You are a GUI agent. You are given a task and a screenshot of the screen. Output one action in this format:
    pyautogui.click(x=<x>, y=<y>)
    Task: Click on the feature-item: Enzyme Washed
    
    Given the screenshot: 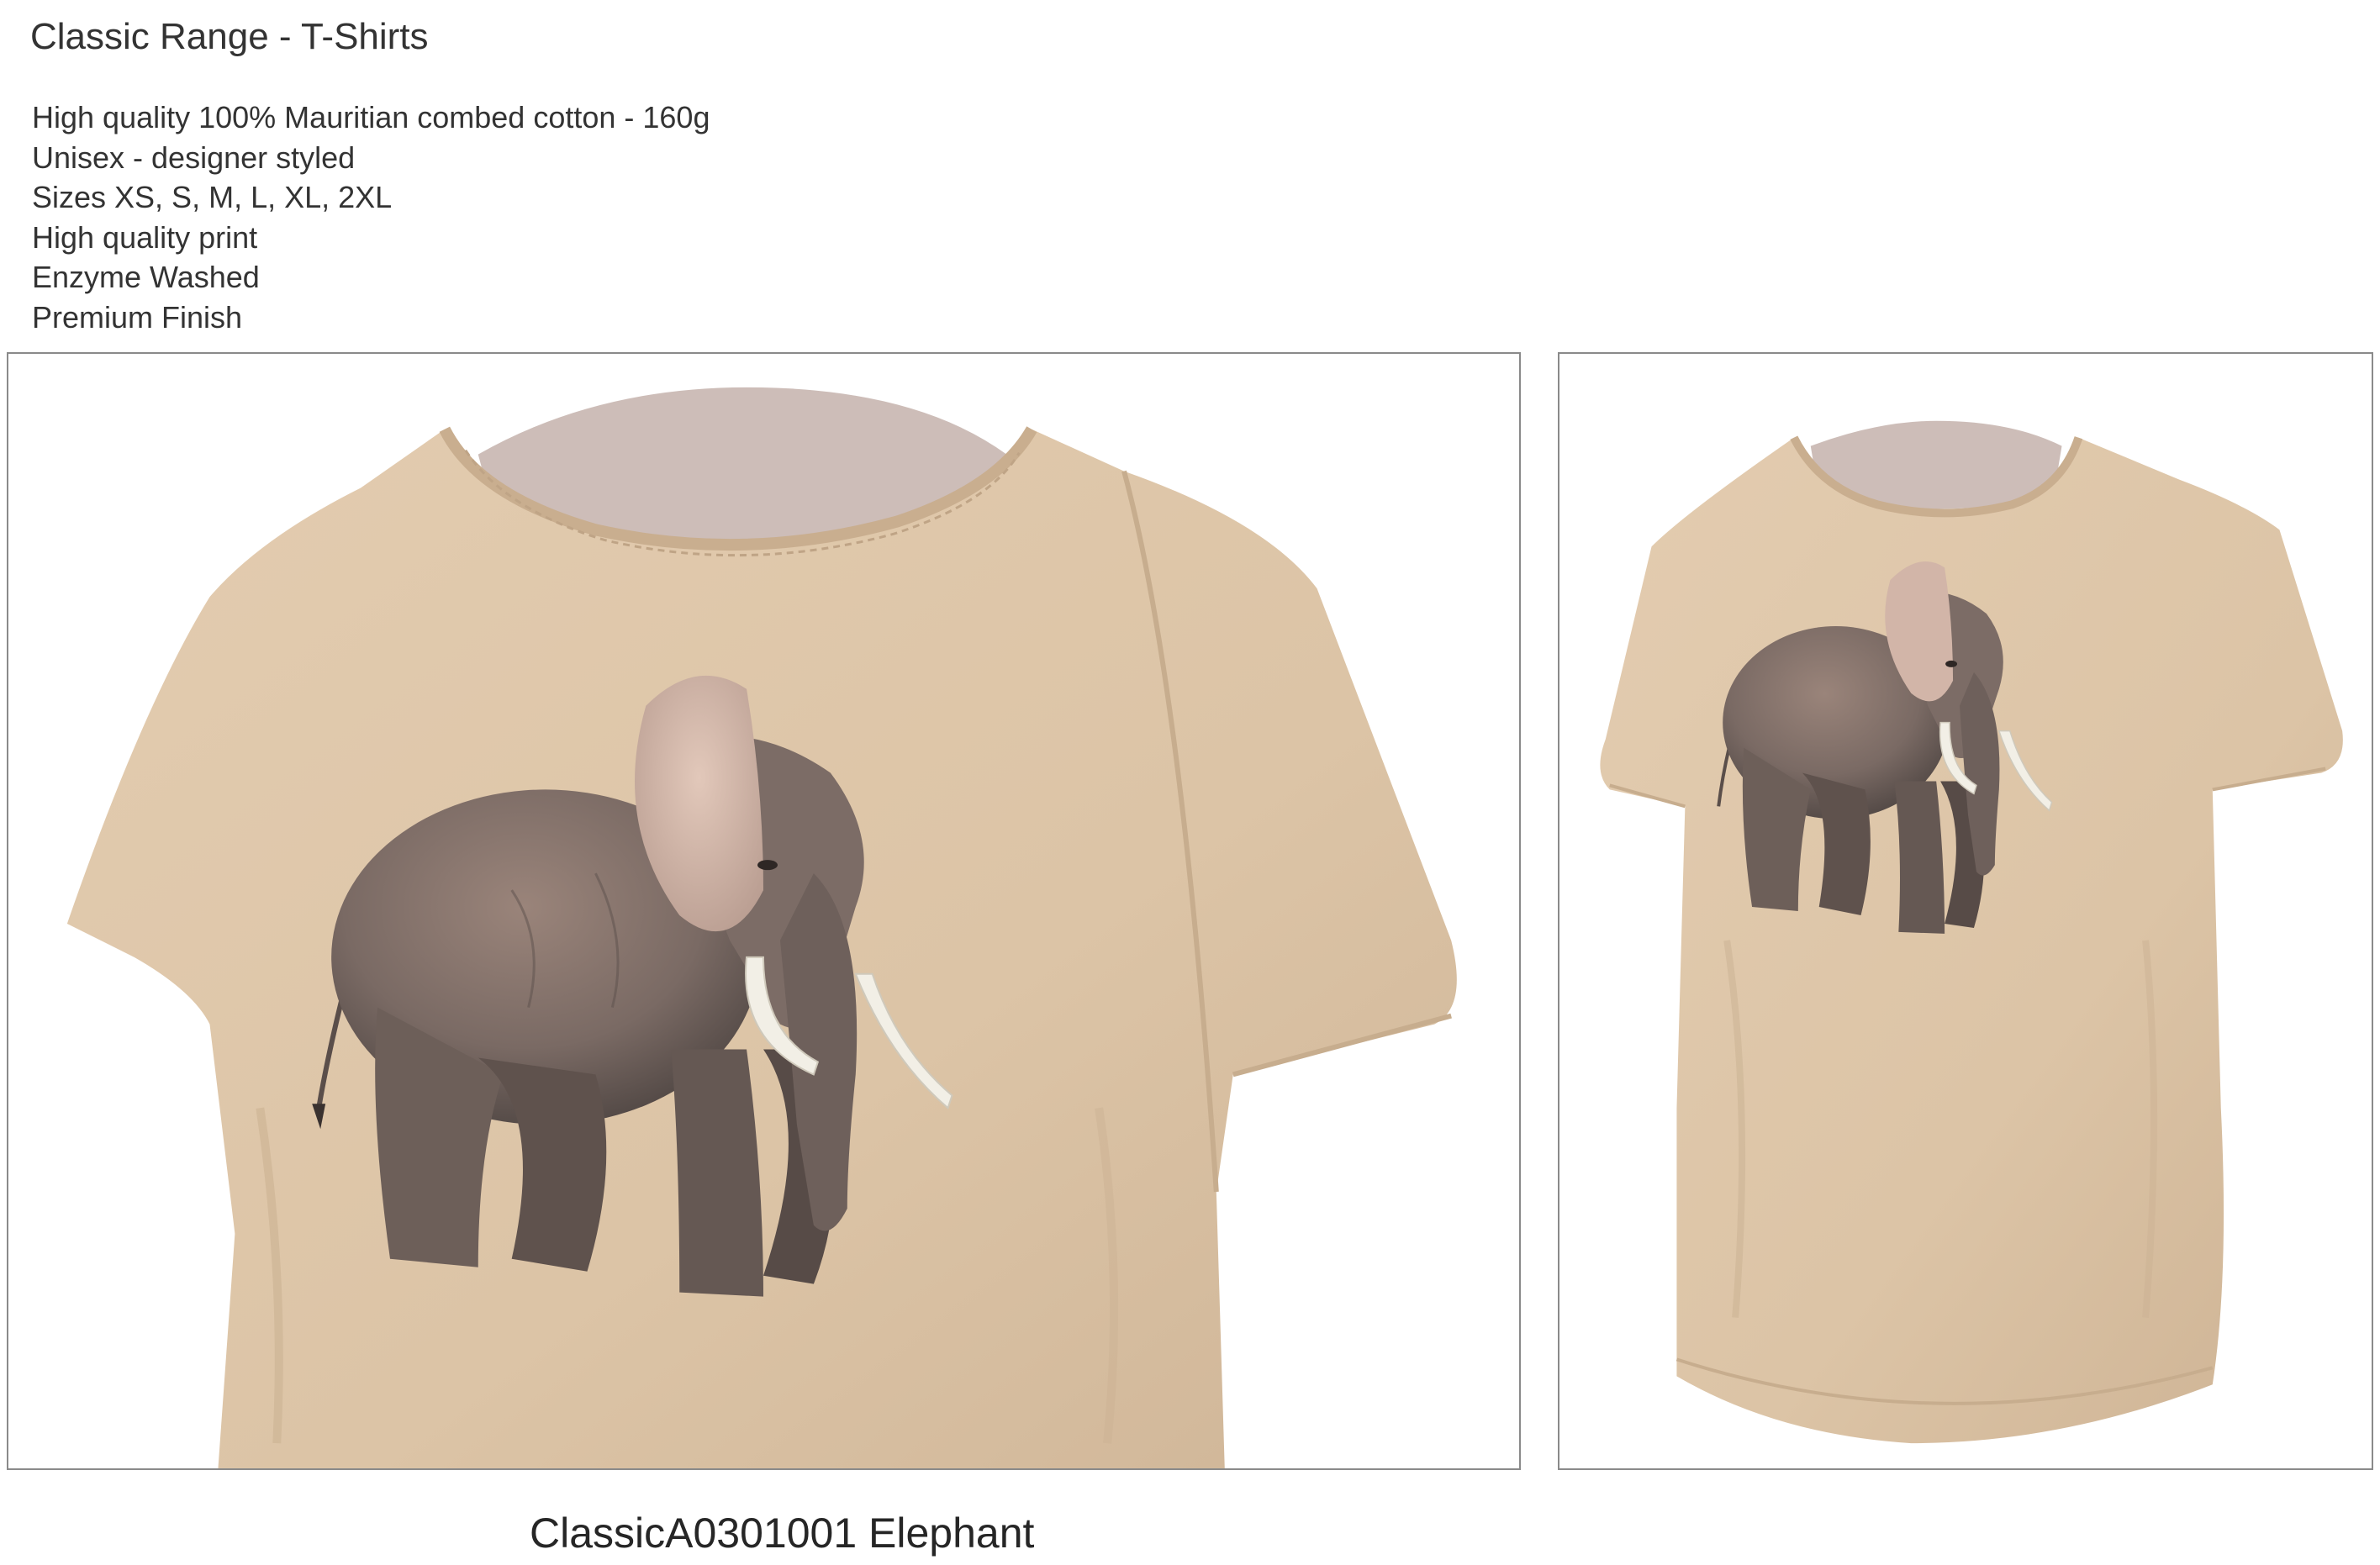 What is the action you would take?
    pyautogui.click(x=146, y=277)
    